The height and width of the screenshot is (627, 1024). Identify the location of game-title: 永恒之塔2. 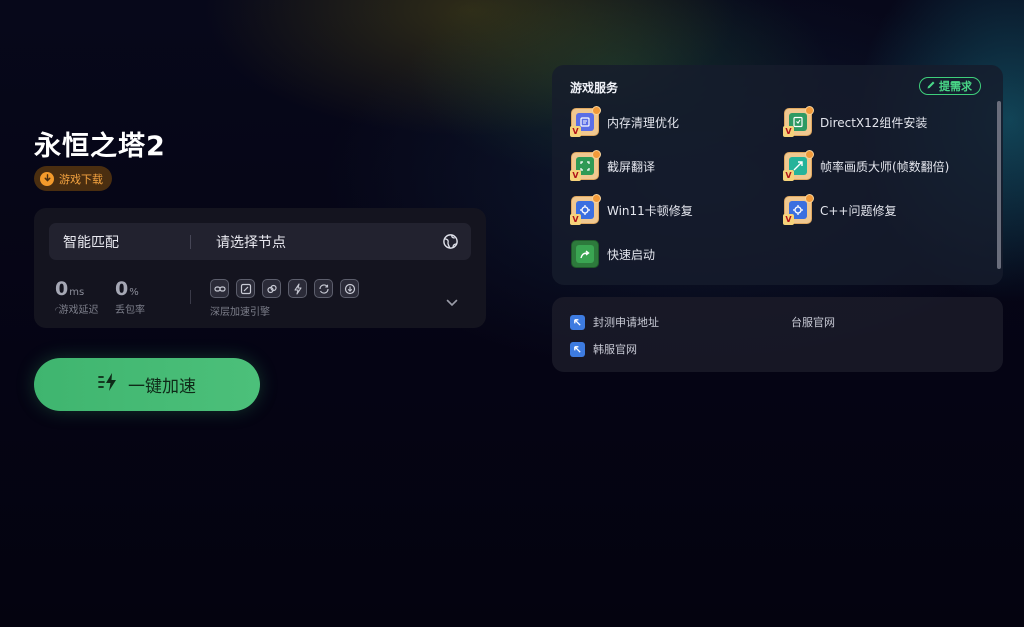
(100, 146).